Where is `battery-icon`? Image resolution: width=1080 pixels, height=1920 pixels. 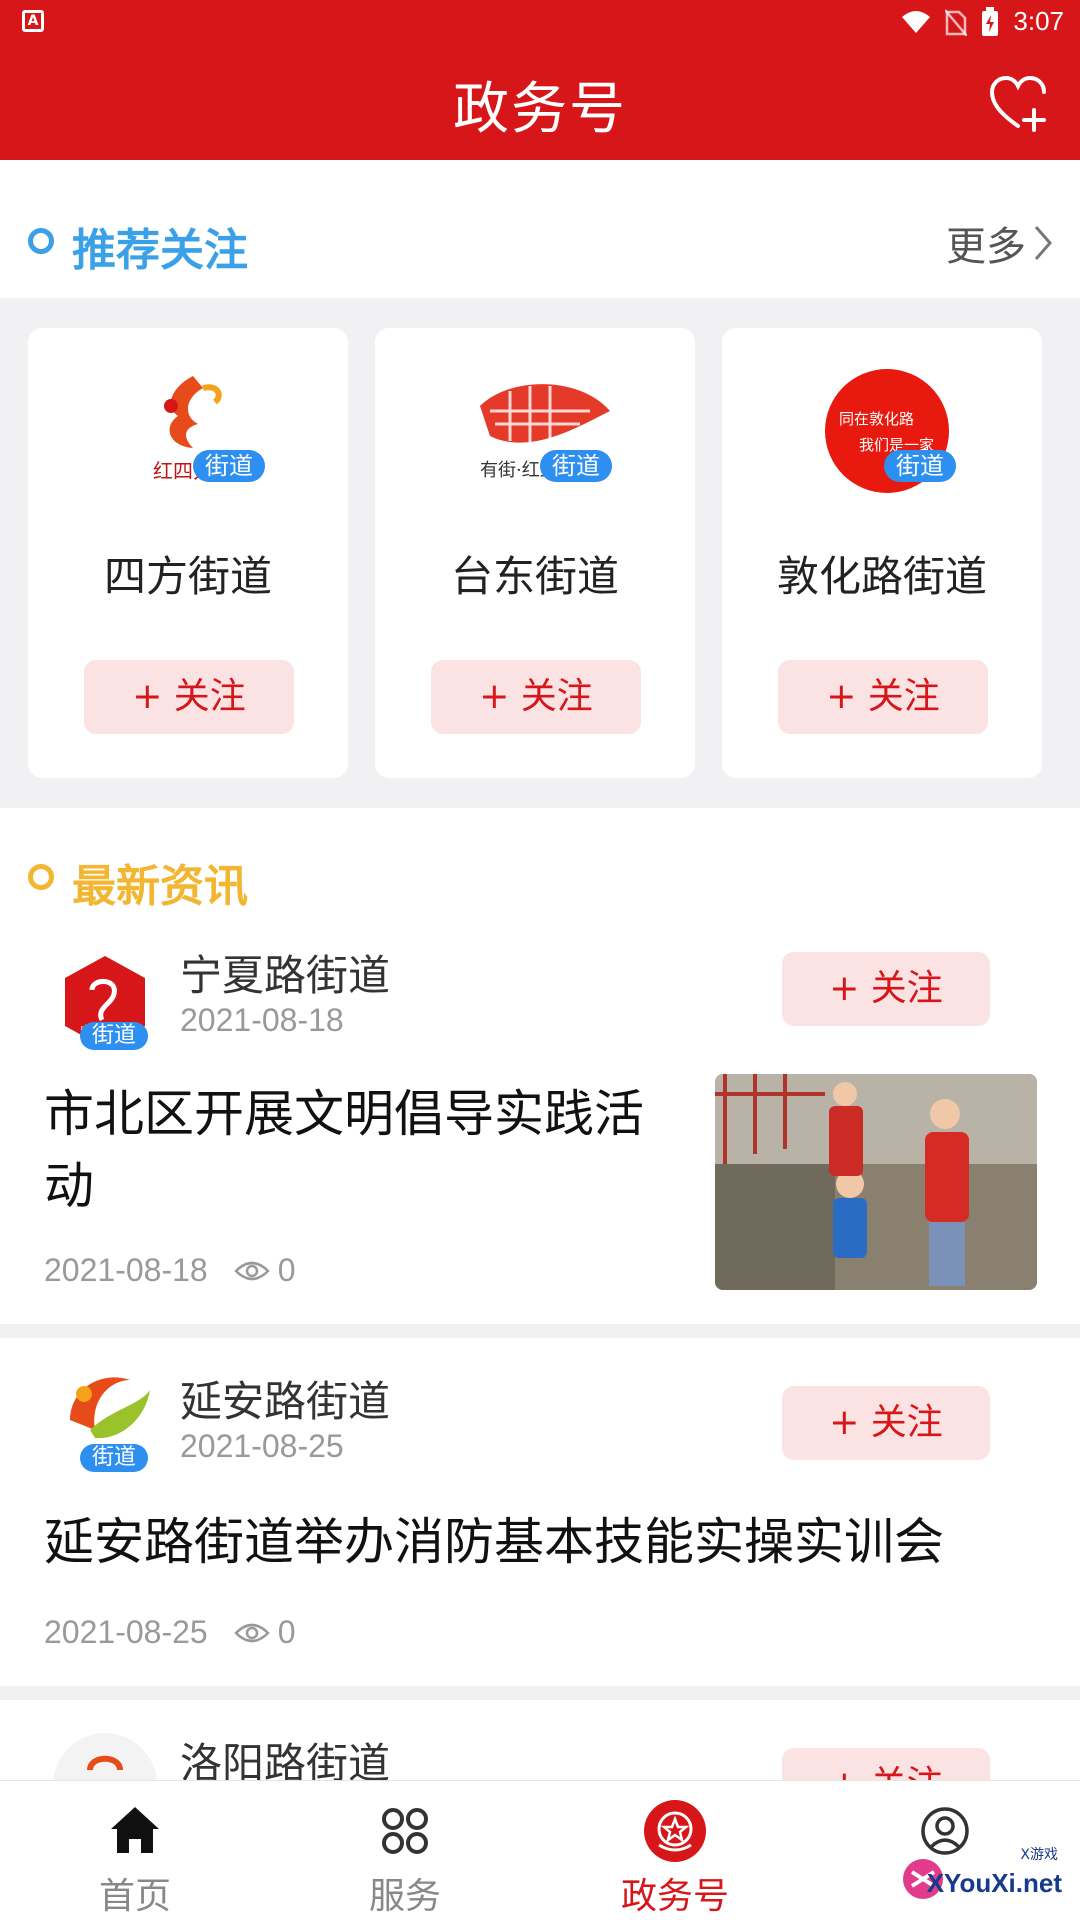 battery-icon is located at coordinates (990, 21).